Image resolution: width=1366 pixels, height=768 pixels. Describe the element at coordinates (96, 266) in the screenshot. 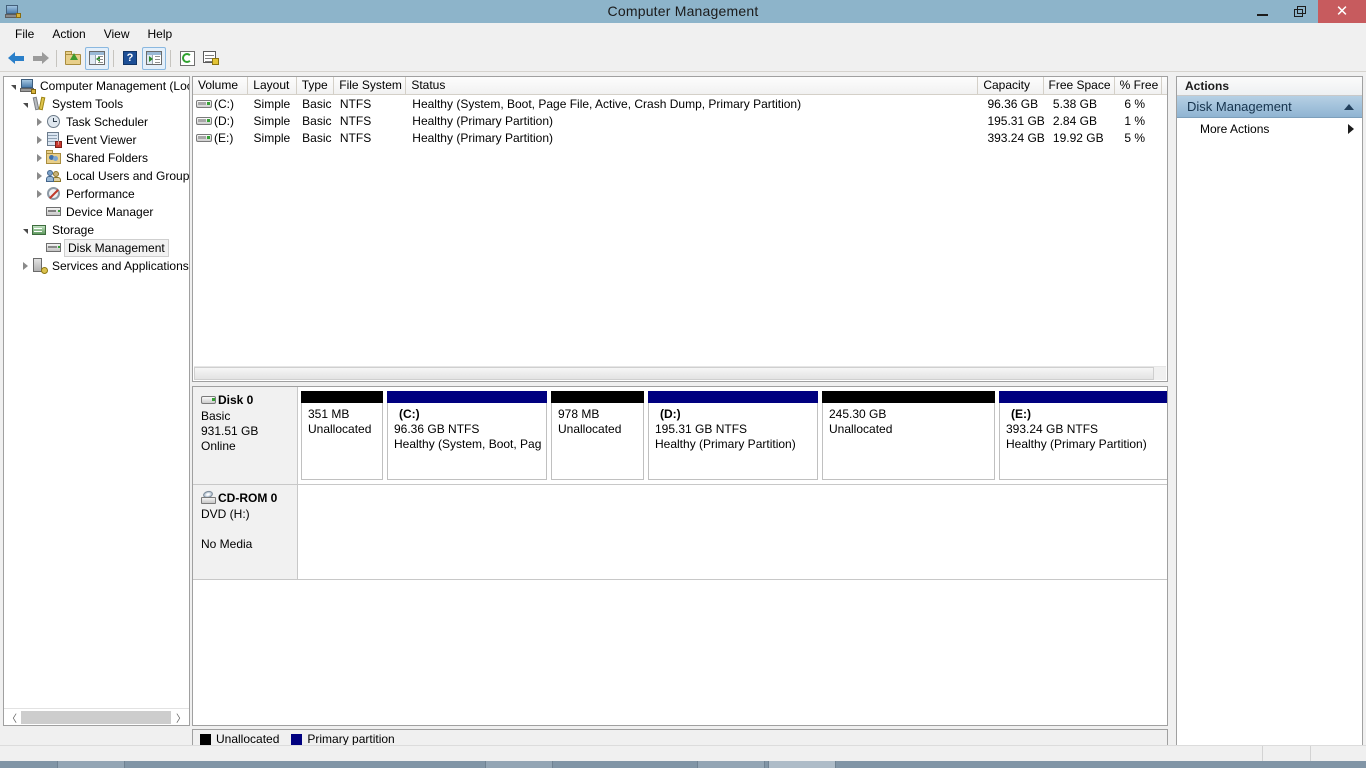

I see `tree-node-services-and-applications: Services and Applications` at that location.